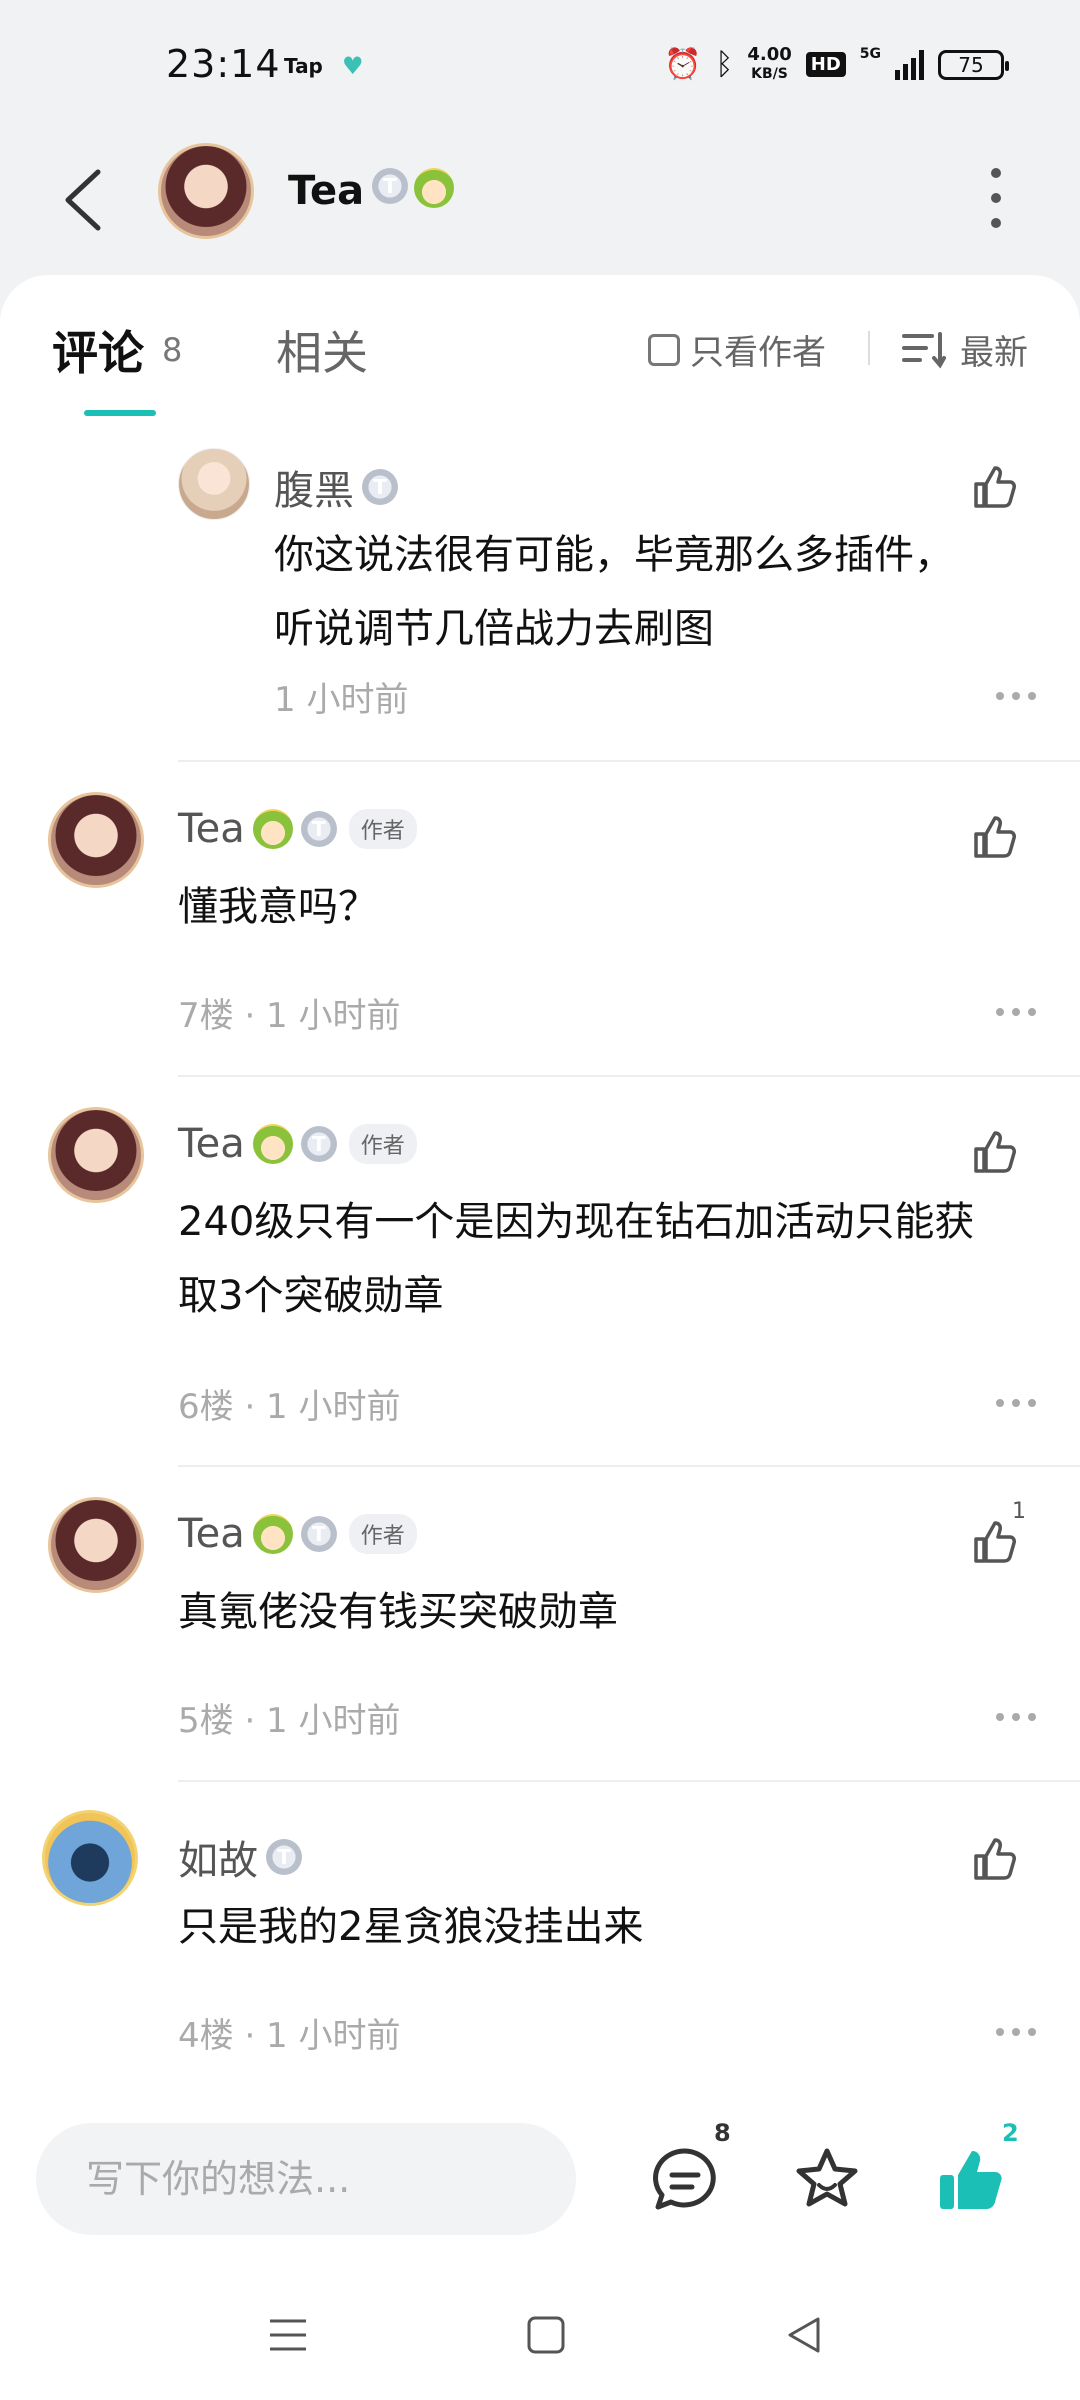 Image resolution: width=1080 pixels, height=2400 pixels. Describe the element at coordinates (664, 349) in the screenshot. I see `checkbox-icon` at that location.